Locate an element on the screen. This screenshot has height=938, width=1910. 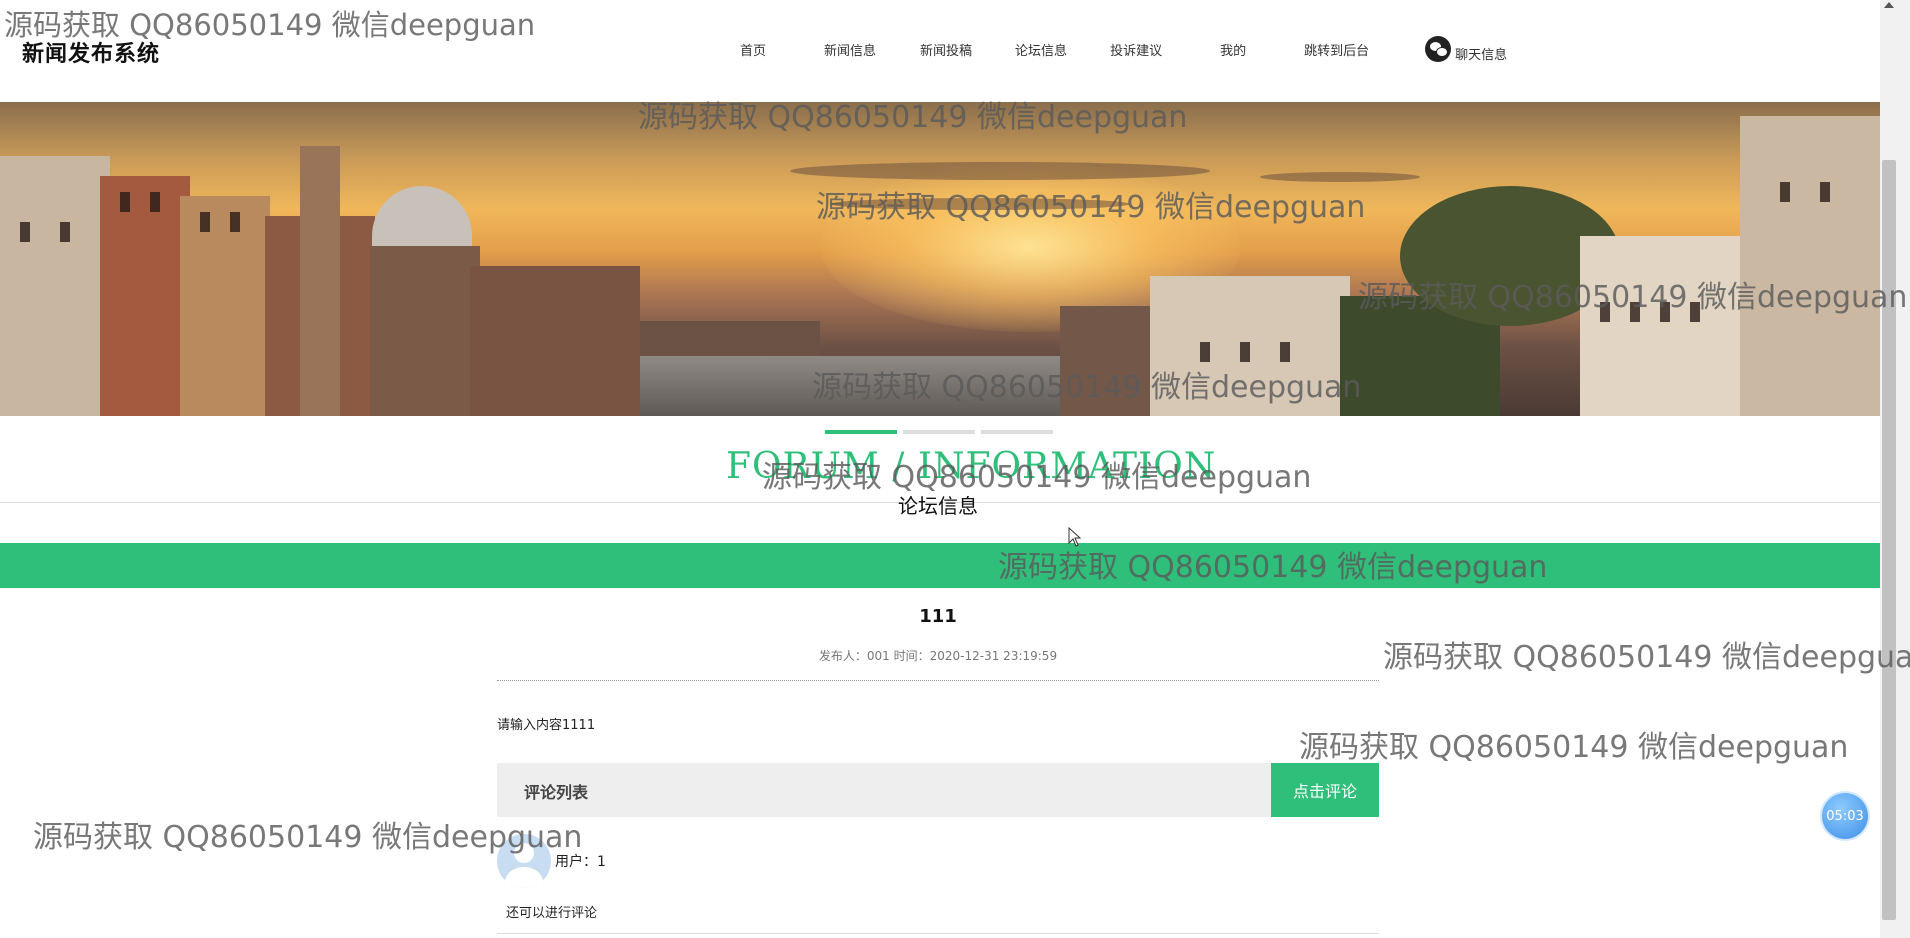
post-title: 111 is located at coordinates (938, 616).